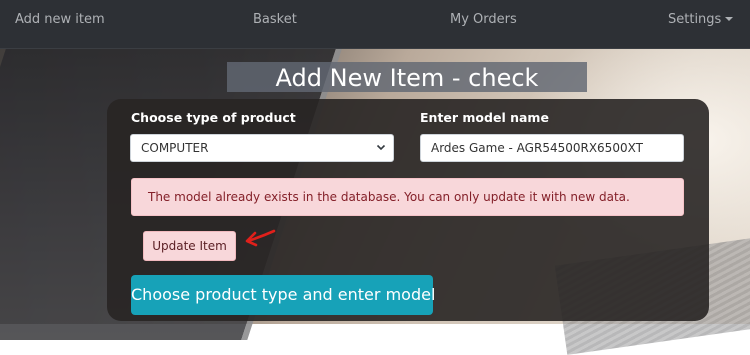 The height and width of the screenshot is (355, 750). I want to click on page-title: Add New Item - check, so click(407, 77).